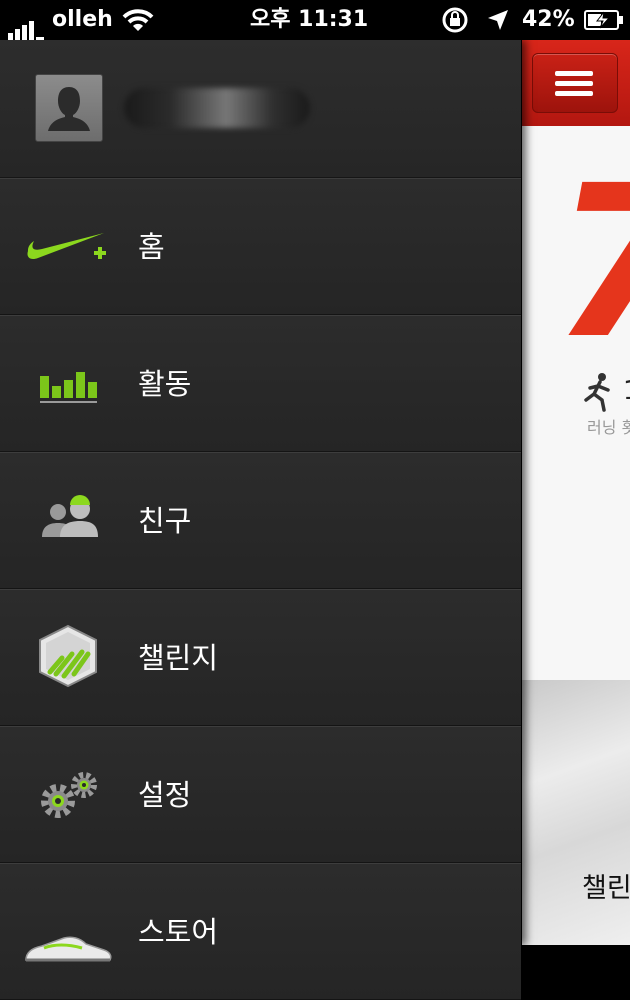 The width and height of the screenshot is (630, 1000). What do you see at coordinates (309, 19) in the screenshot?
I see `status-time: 오후 11:31` at bounding box center [309, 19].